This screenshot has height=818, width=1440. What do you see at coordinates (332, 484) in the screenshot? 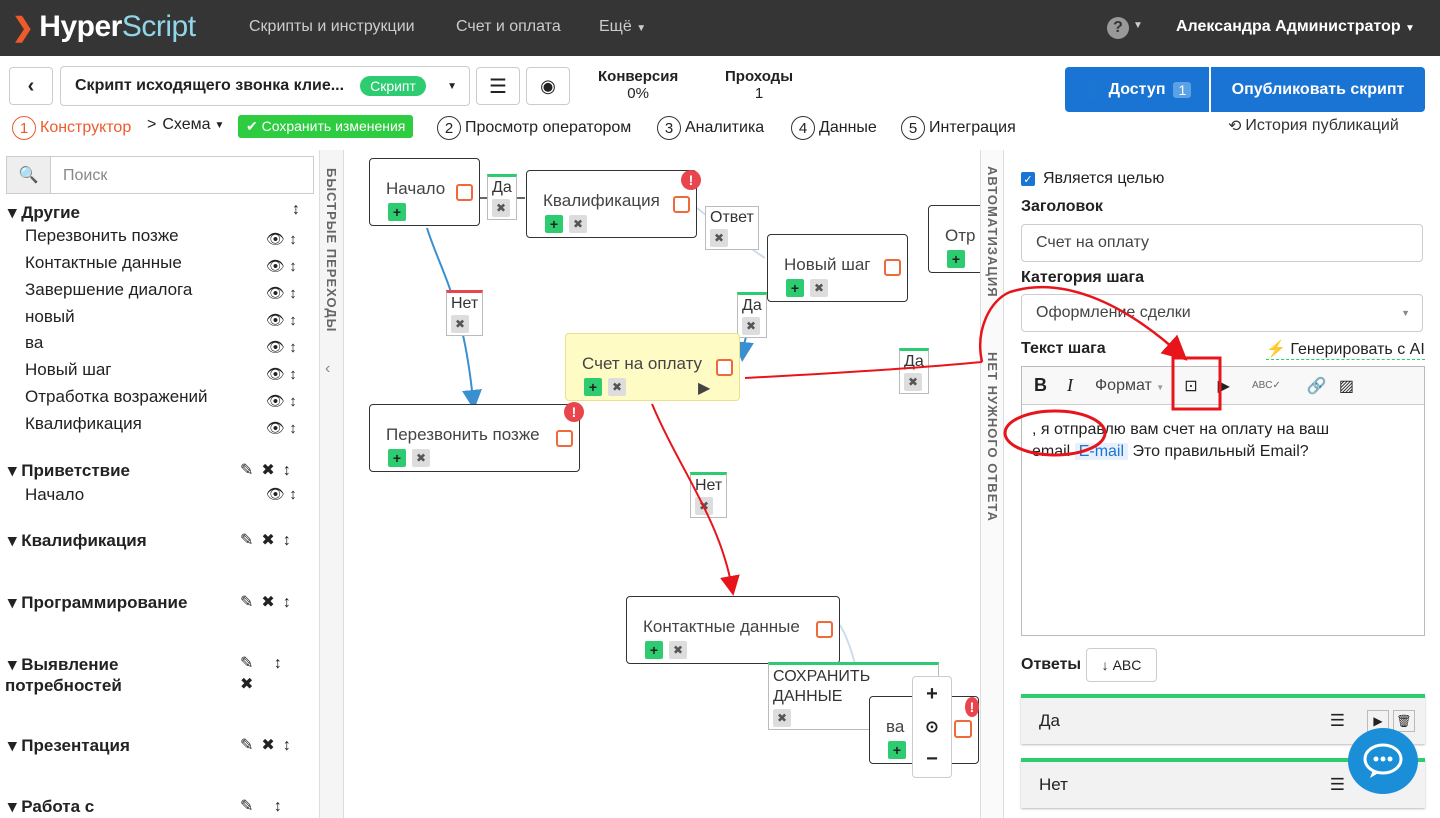
I see `quick-transitions-bar: БЫСТРЫЕ ПЕРЕХОДЫ ‹` at bounding box center [332, 484].